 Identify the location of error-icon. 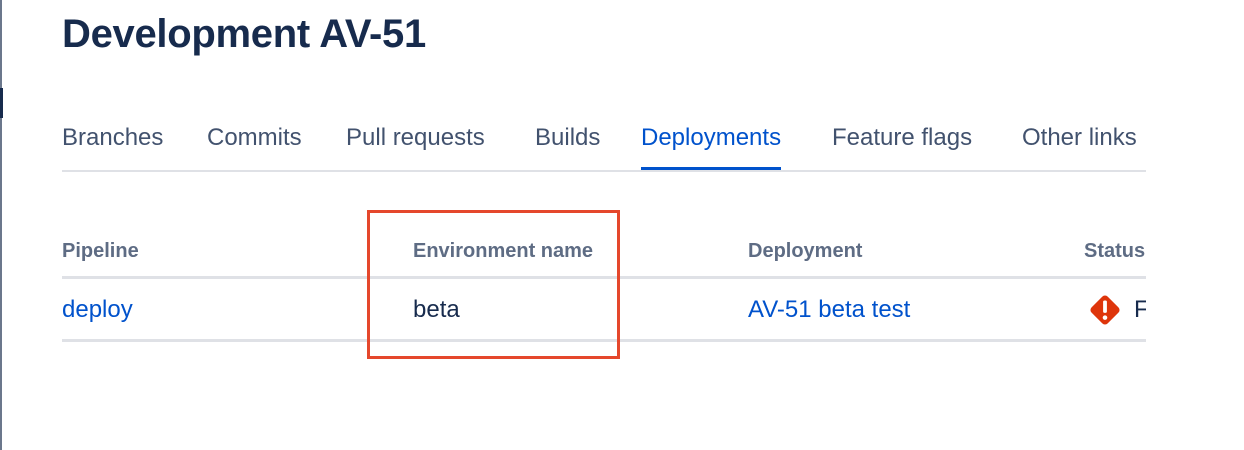
(1105, 310).